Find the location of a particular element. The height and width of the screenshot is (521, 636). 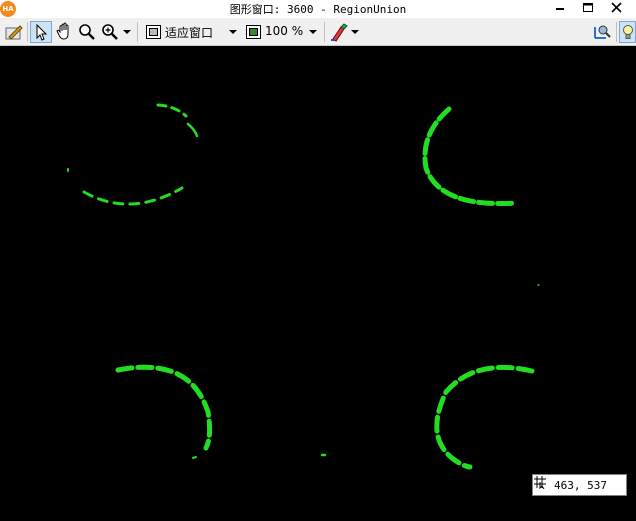

lightbulb-button is located at coordinates (627, 32).